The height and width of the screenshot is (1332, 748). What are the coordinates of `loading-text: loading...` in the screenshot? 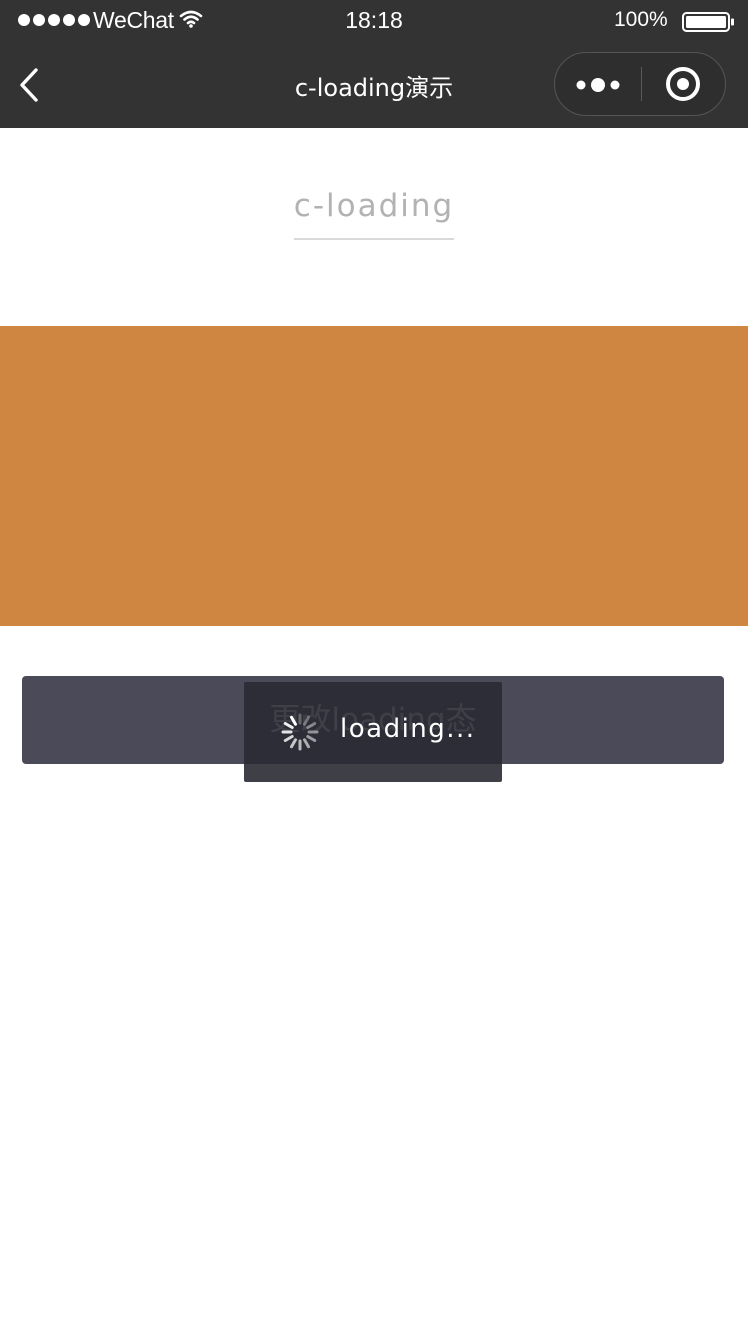 It's located at (408, 729).